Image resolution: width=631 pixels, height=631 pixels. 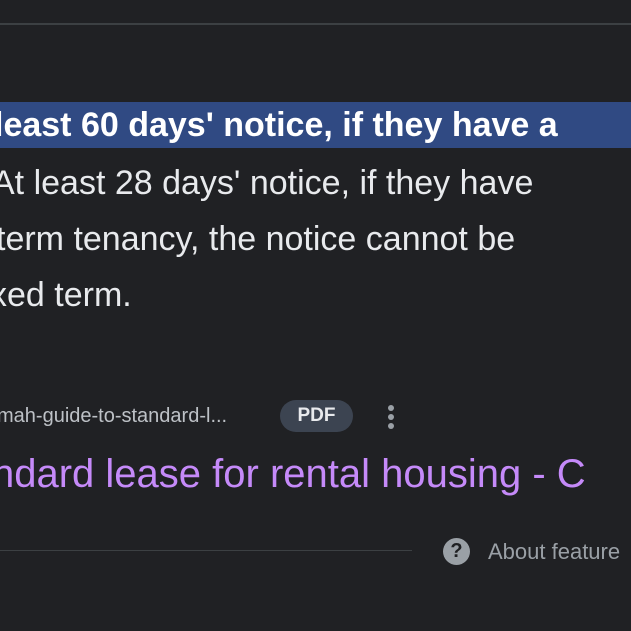 I want to click on snippet-line: At least 28 days' notice, if they have, so click(x=267, y=183).